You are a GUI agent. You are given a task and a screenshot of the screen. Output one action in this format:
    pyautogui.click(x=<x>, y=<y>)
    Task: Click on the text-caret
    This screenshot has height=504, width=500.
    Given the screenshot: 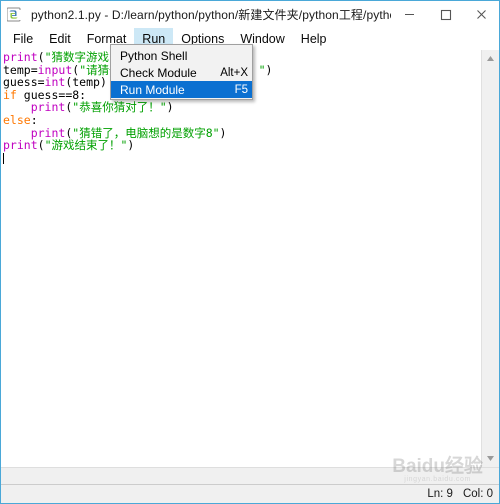 What is the action you would take?
    pyautogui.click(x=3, y=158)
    